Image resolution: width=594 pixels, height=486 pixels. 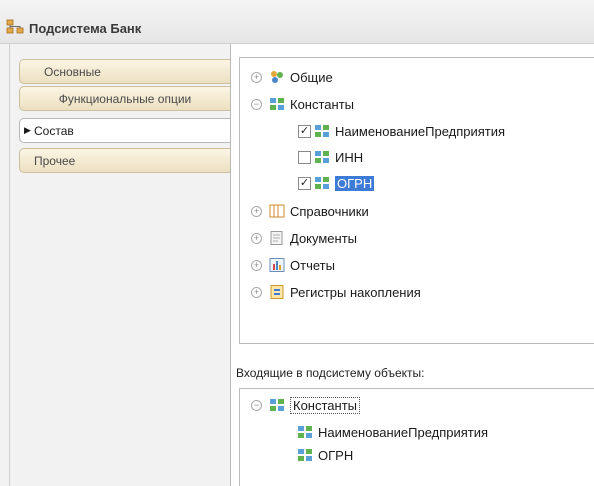 What do you see at coordinates (330, 373) in the screenshot?
I see `included-objects-label: Входящие в подсистему объекты:` at bounding box center [330, 373].